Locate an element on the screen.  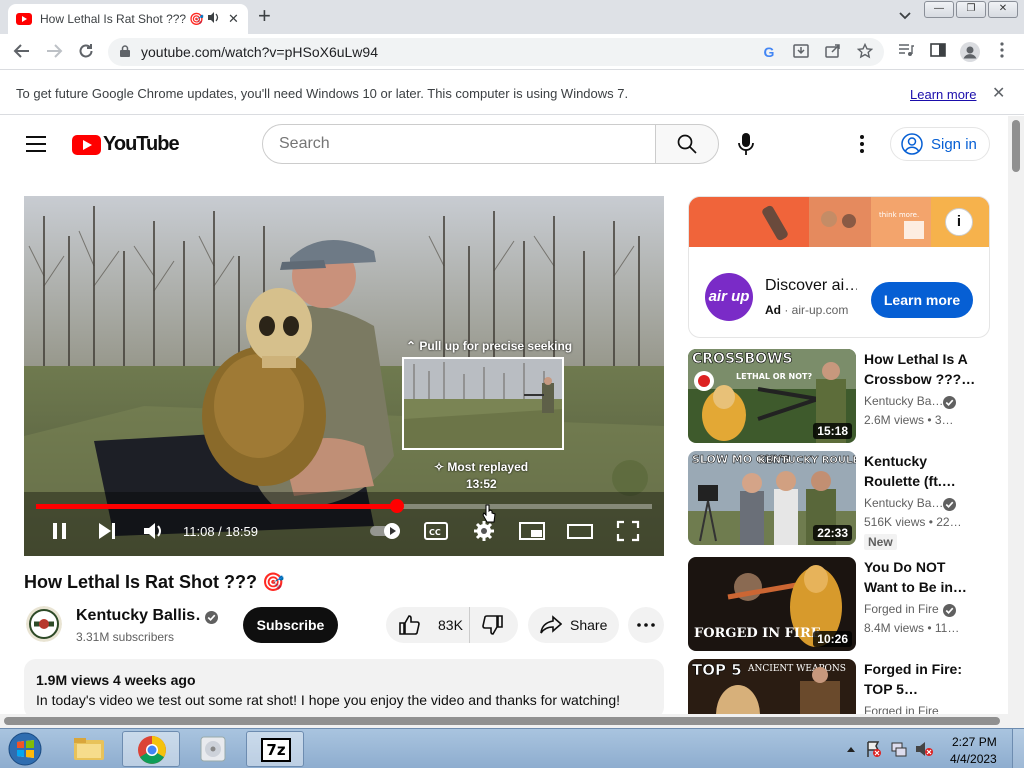
ad-info-icon: i is located at coordinates (959, 222).